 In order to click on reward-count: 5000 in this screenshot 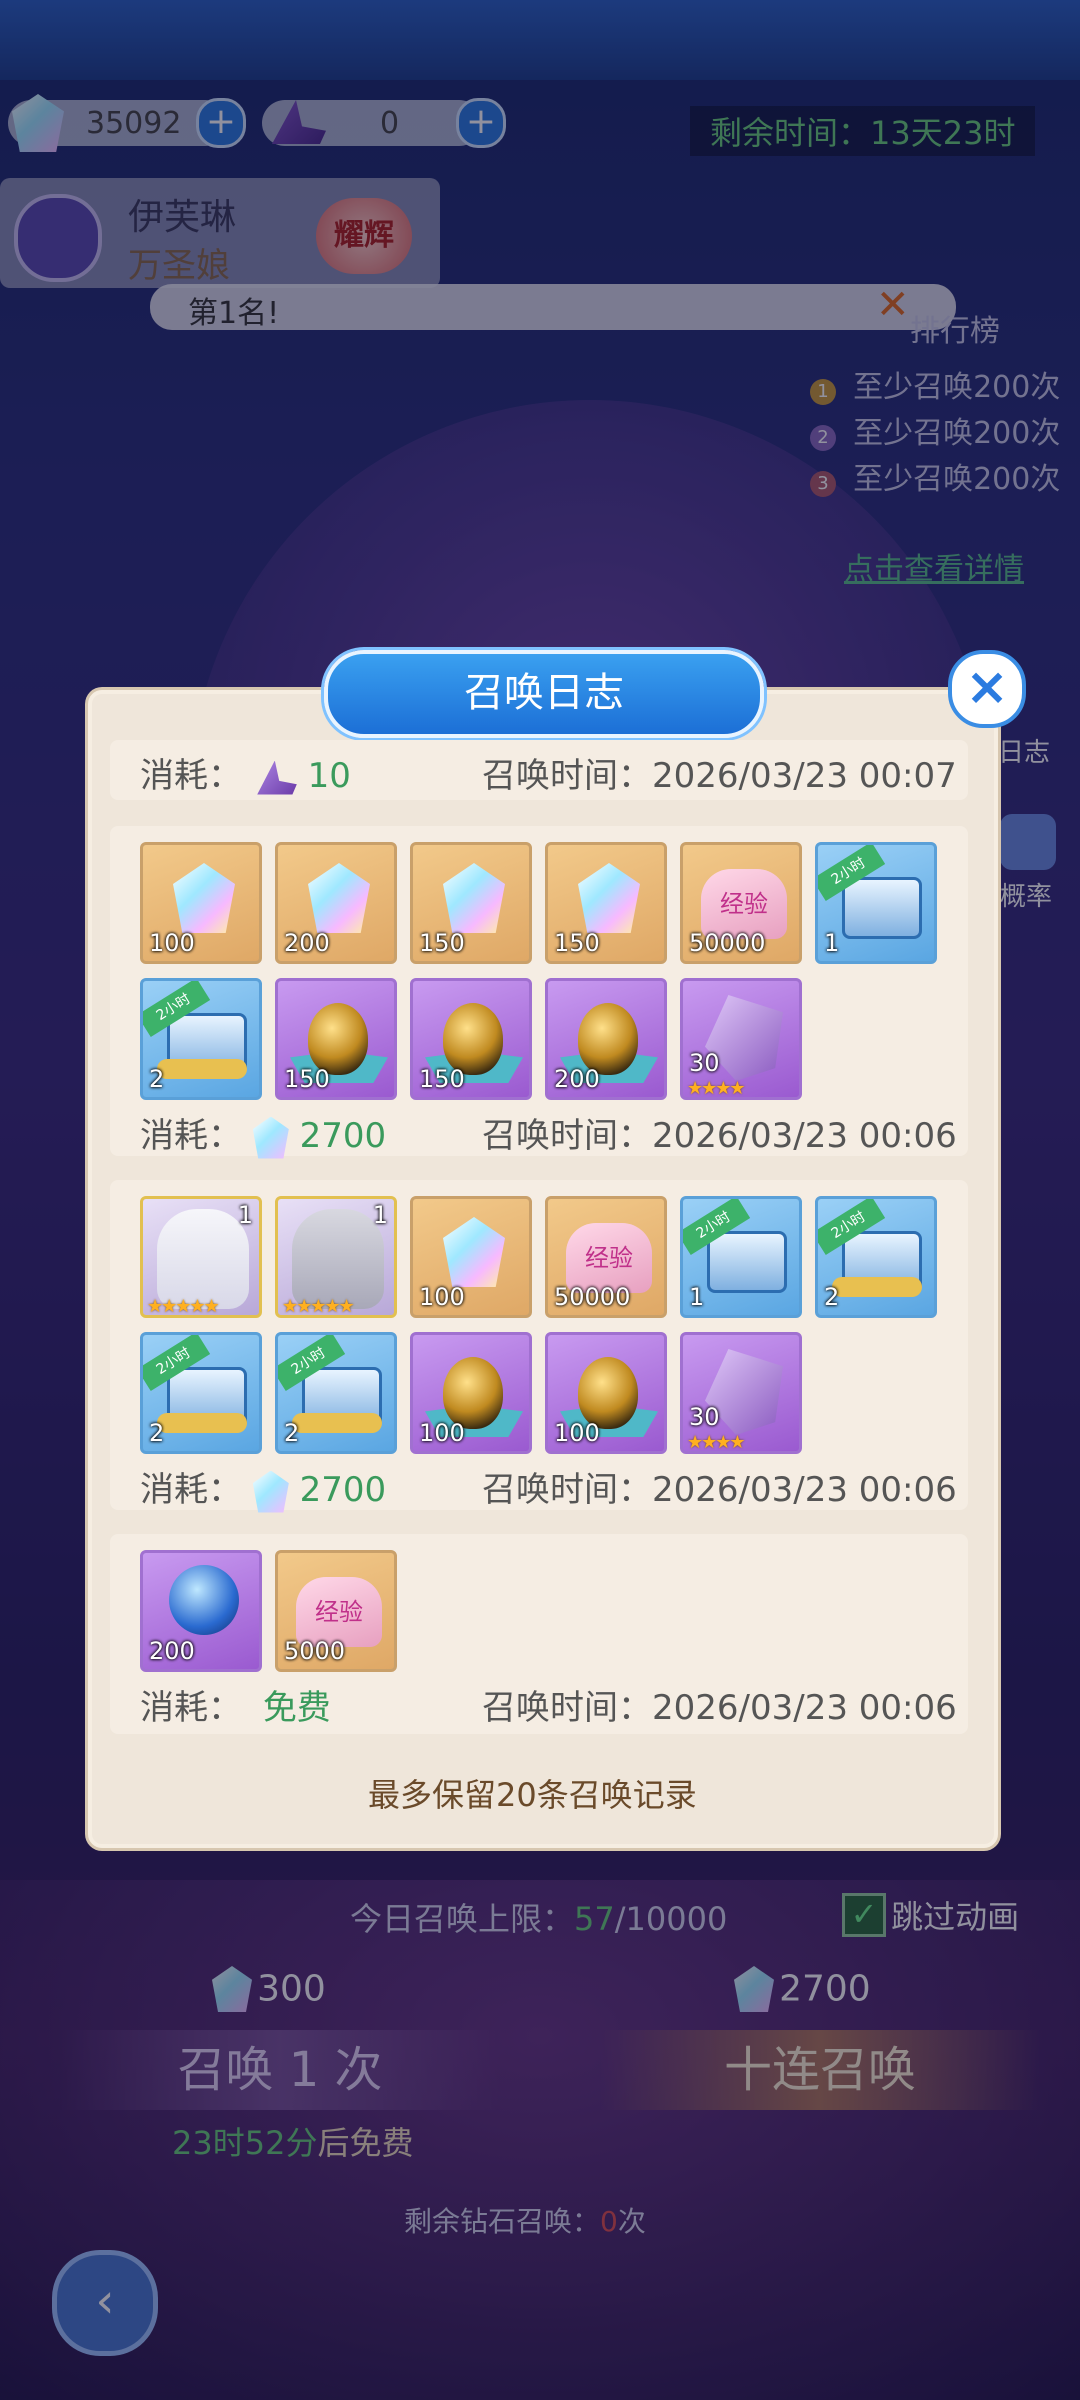, I will do `click(315, 1651)`.